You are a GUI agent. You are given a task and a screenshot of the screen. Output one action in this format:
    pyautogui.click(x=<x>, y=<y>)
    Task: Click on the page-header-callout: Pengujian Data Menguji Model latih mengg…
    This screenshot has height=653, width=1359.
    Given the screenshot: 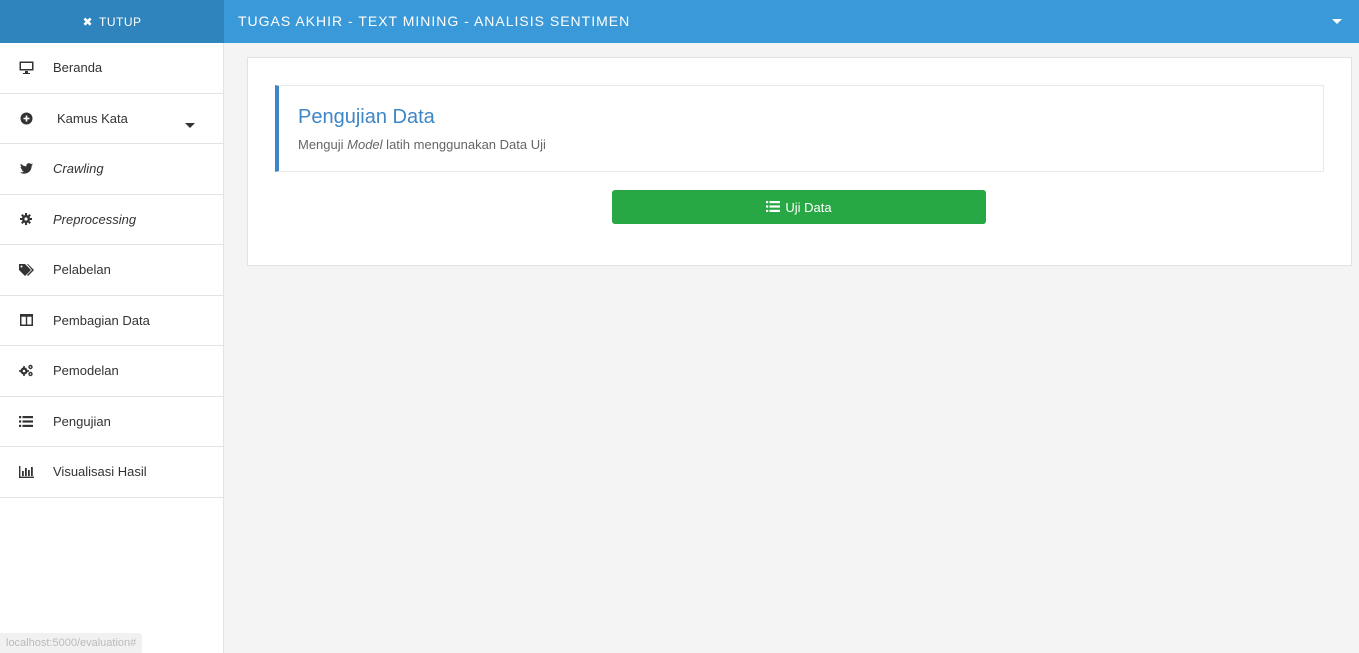 What is the action you would take?
    pyautogui.click(x=799, y=128)
    